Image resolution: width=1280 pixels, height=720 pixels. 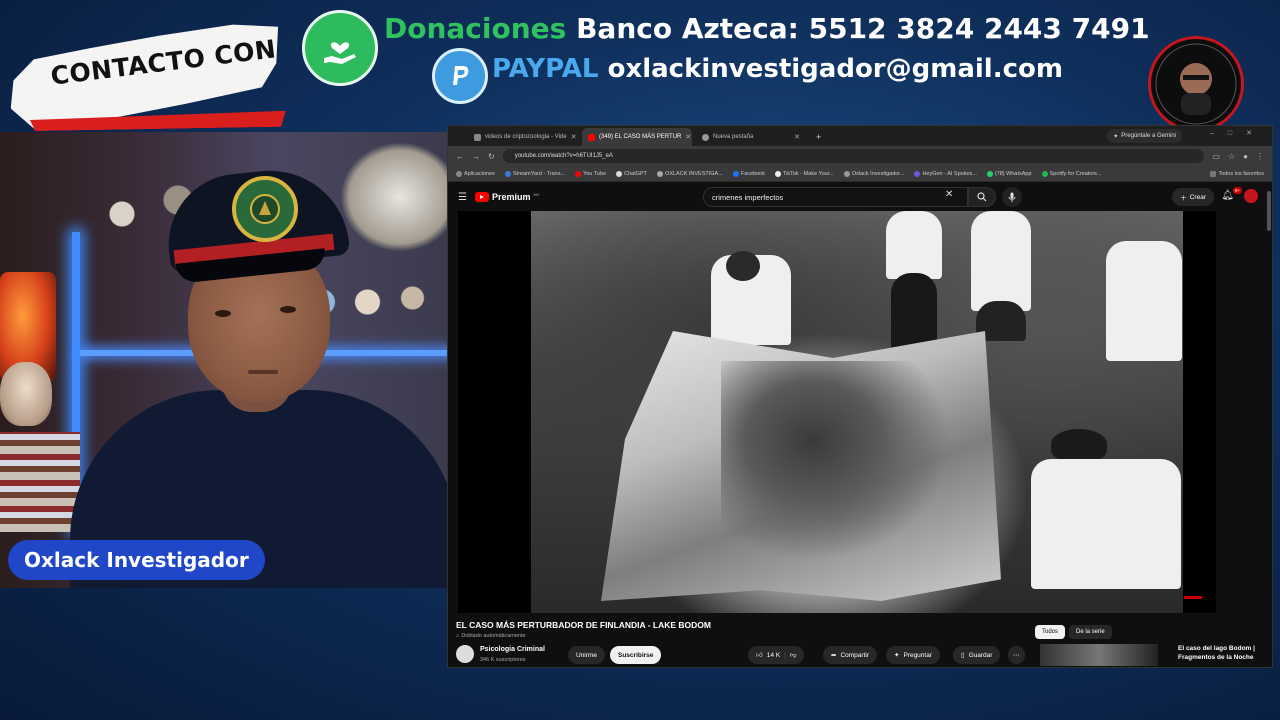 What do you see at coordinates (458, 636) in the screenshot?
I see `translate-icon: ⌂` at bounding box center [458, 636].